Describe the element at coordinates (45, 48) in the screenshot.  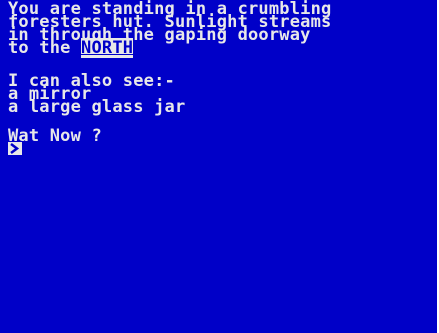
I see `room-description-line-4-text: to the` at that location.